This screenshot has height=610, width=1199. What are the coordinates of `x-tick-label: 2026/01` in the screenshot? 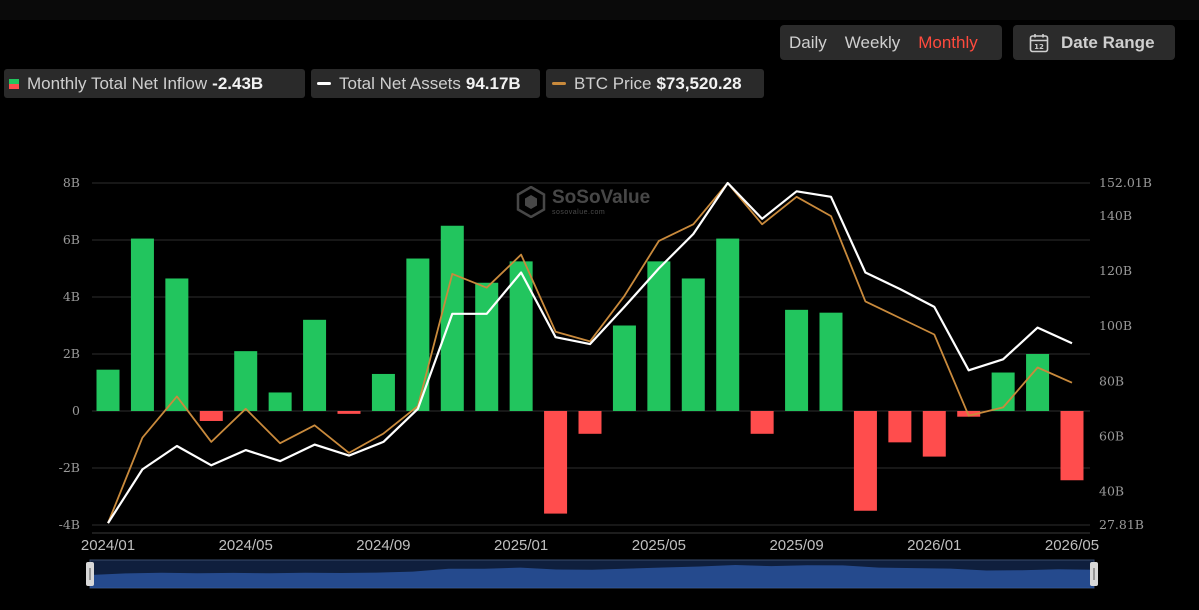 It's located at (934, 545).